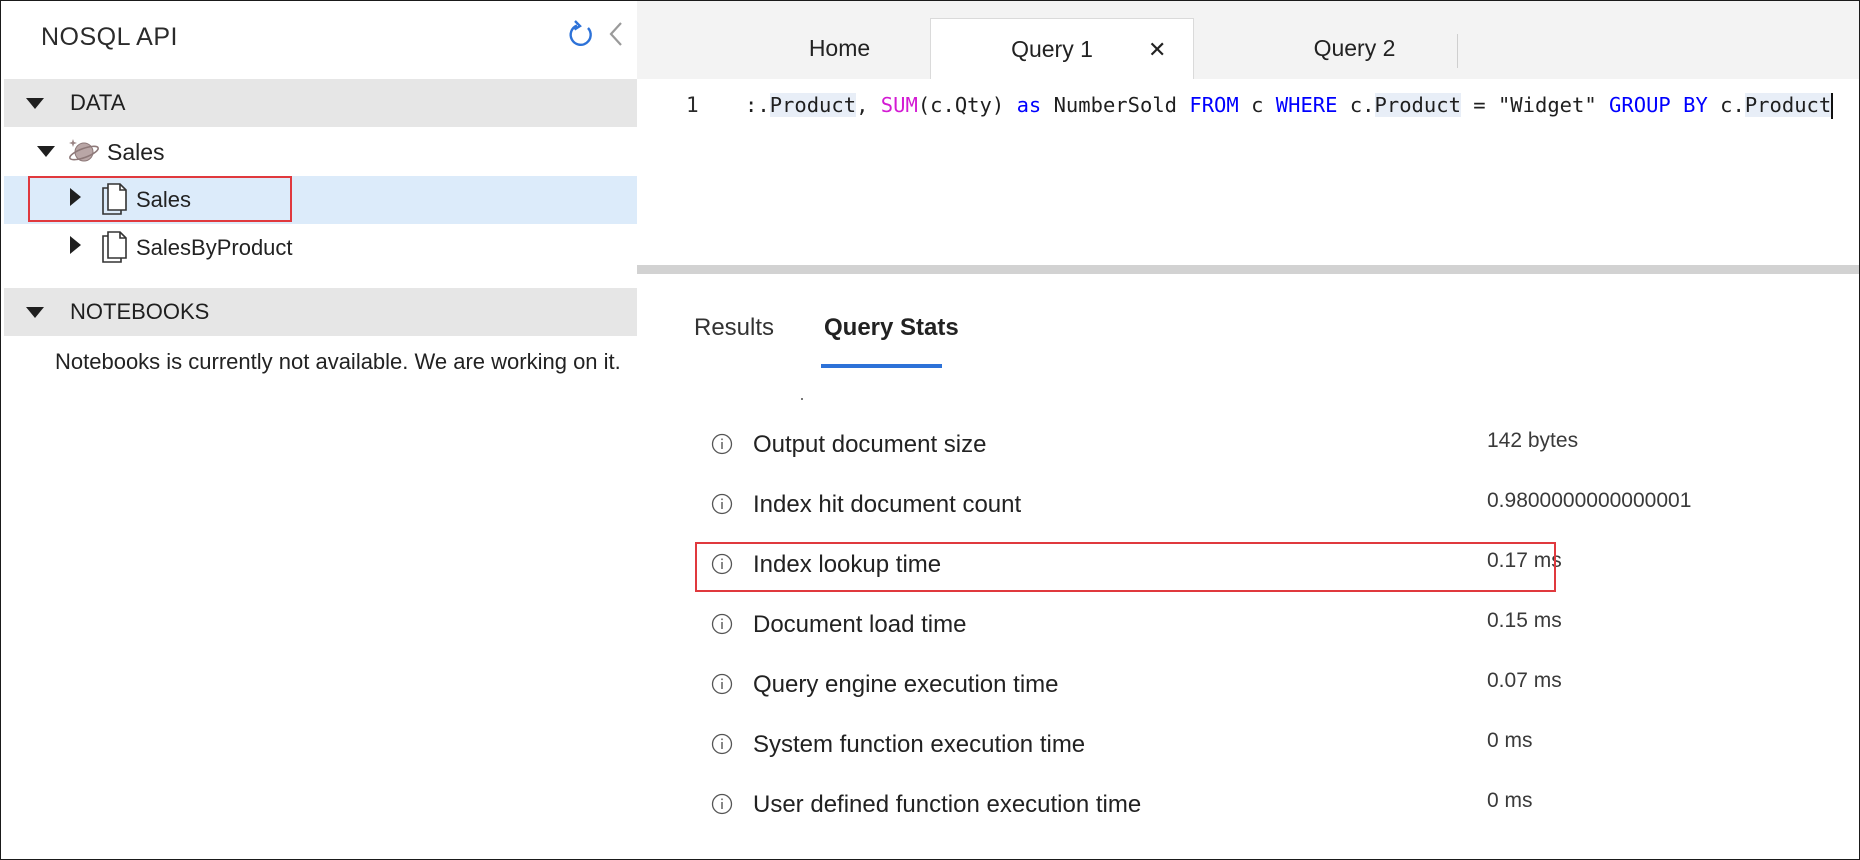 This screenshot has width=1860, height=860. Describe the element at coordinates (1354, 48) in the screenshot. I see `tab-query-2: Query 2` at that location.